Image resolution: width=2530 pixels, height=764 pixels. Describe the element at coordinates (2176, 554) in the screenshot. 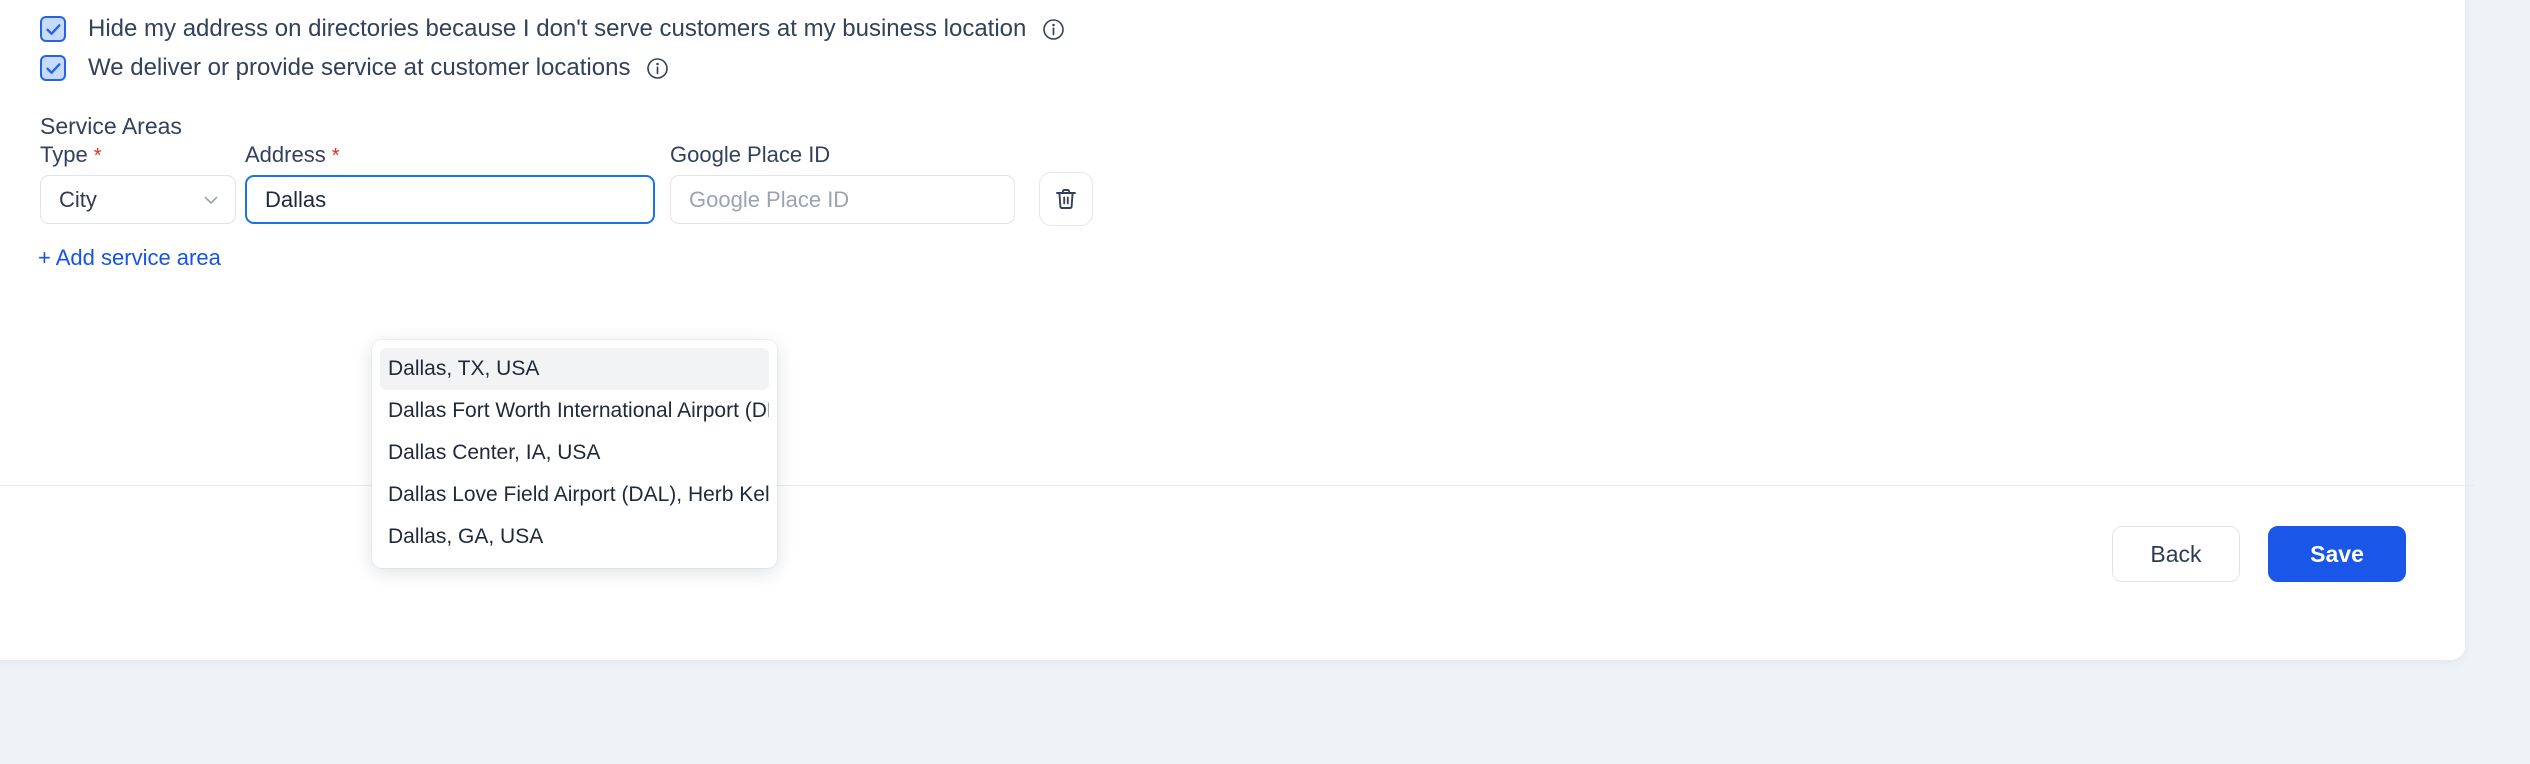

I see `back-button: Back` at that location.